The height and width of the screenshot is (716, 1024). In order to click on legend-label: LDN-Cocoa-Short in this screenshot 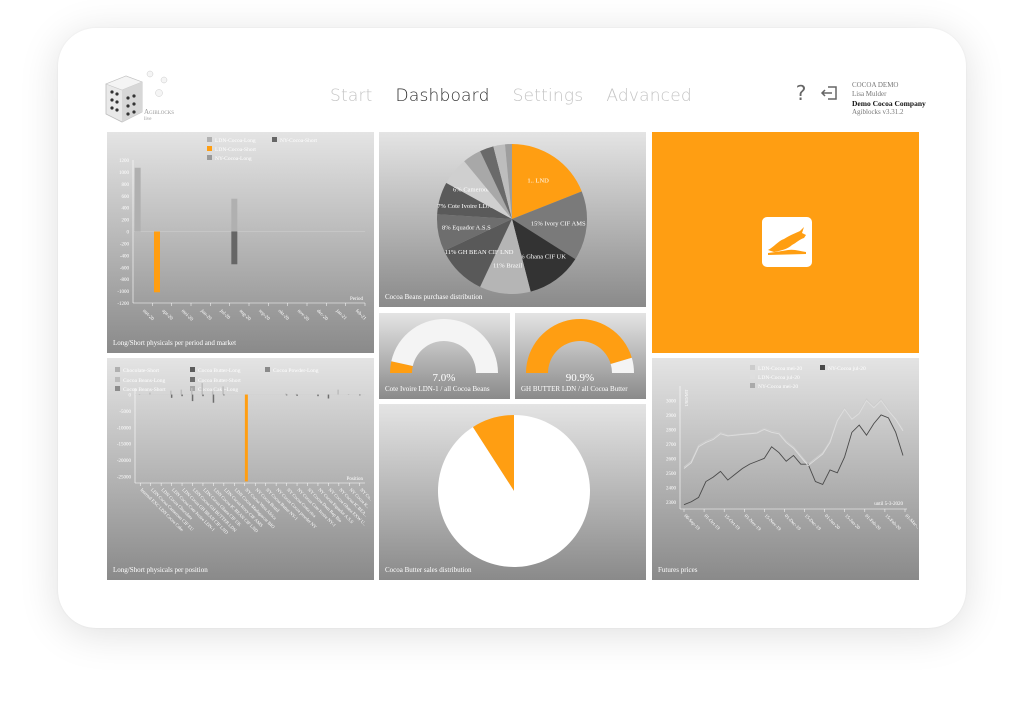, I will do `click(235, 150)`.